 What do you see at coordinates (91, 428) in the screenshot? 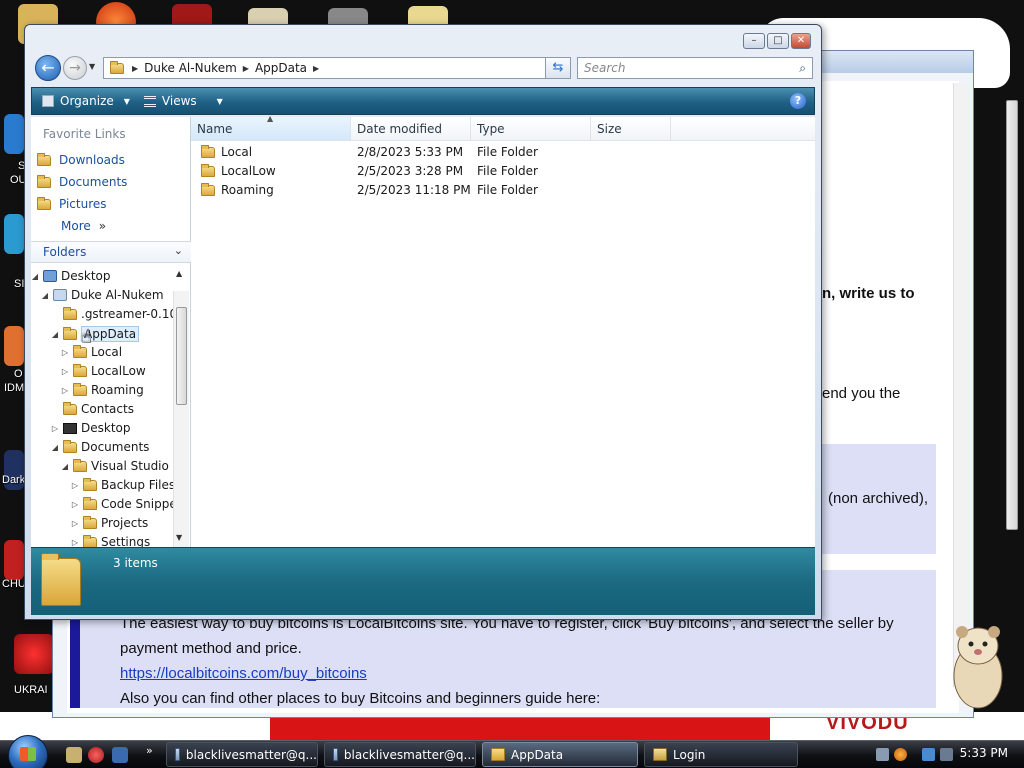
I see `tree-desktop-folder: ▷ Desktop` at bounding box center [91, 428].